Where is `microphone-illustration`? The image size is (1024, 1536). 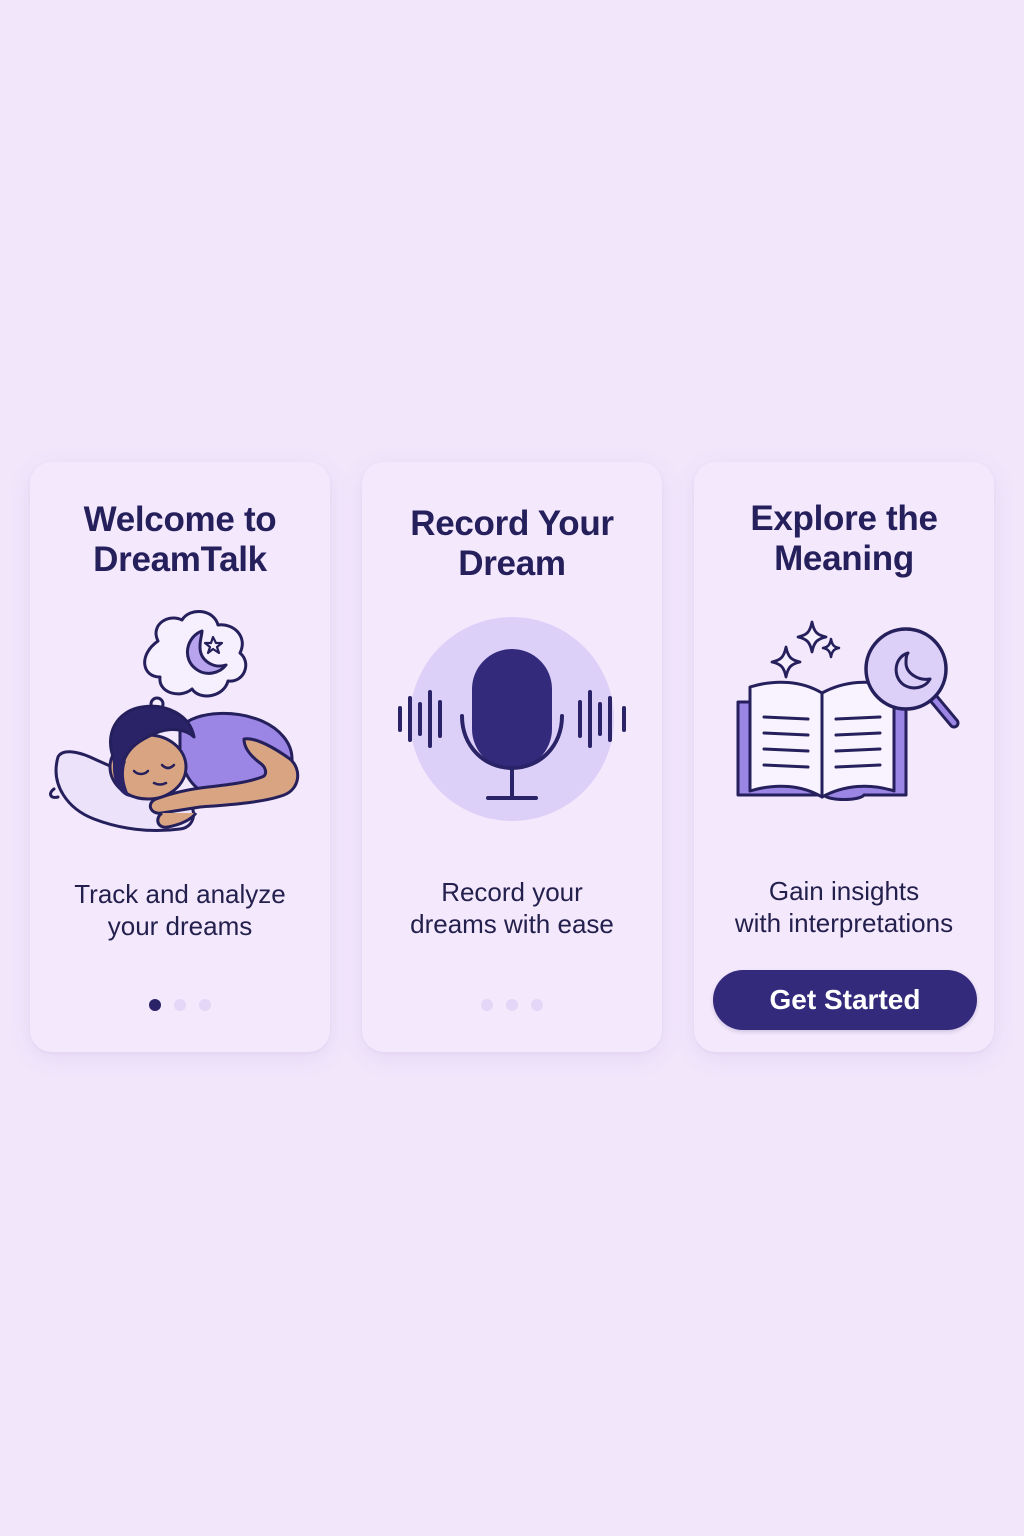 microphone-illustration is located at coordinates (512, 719).